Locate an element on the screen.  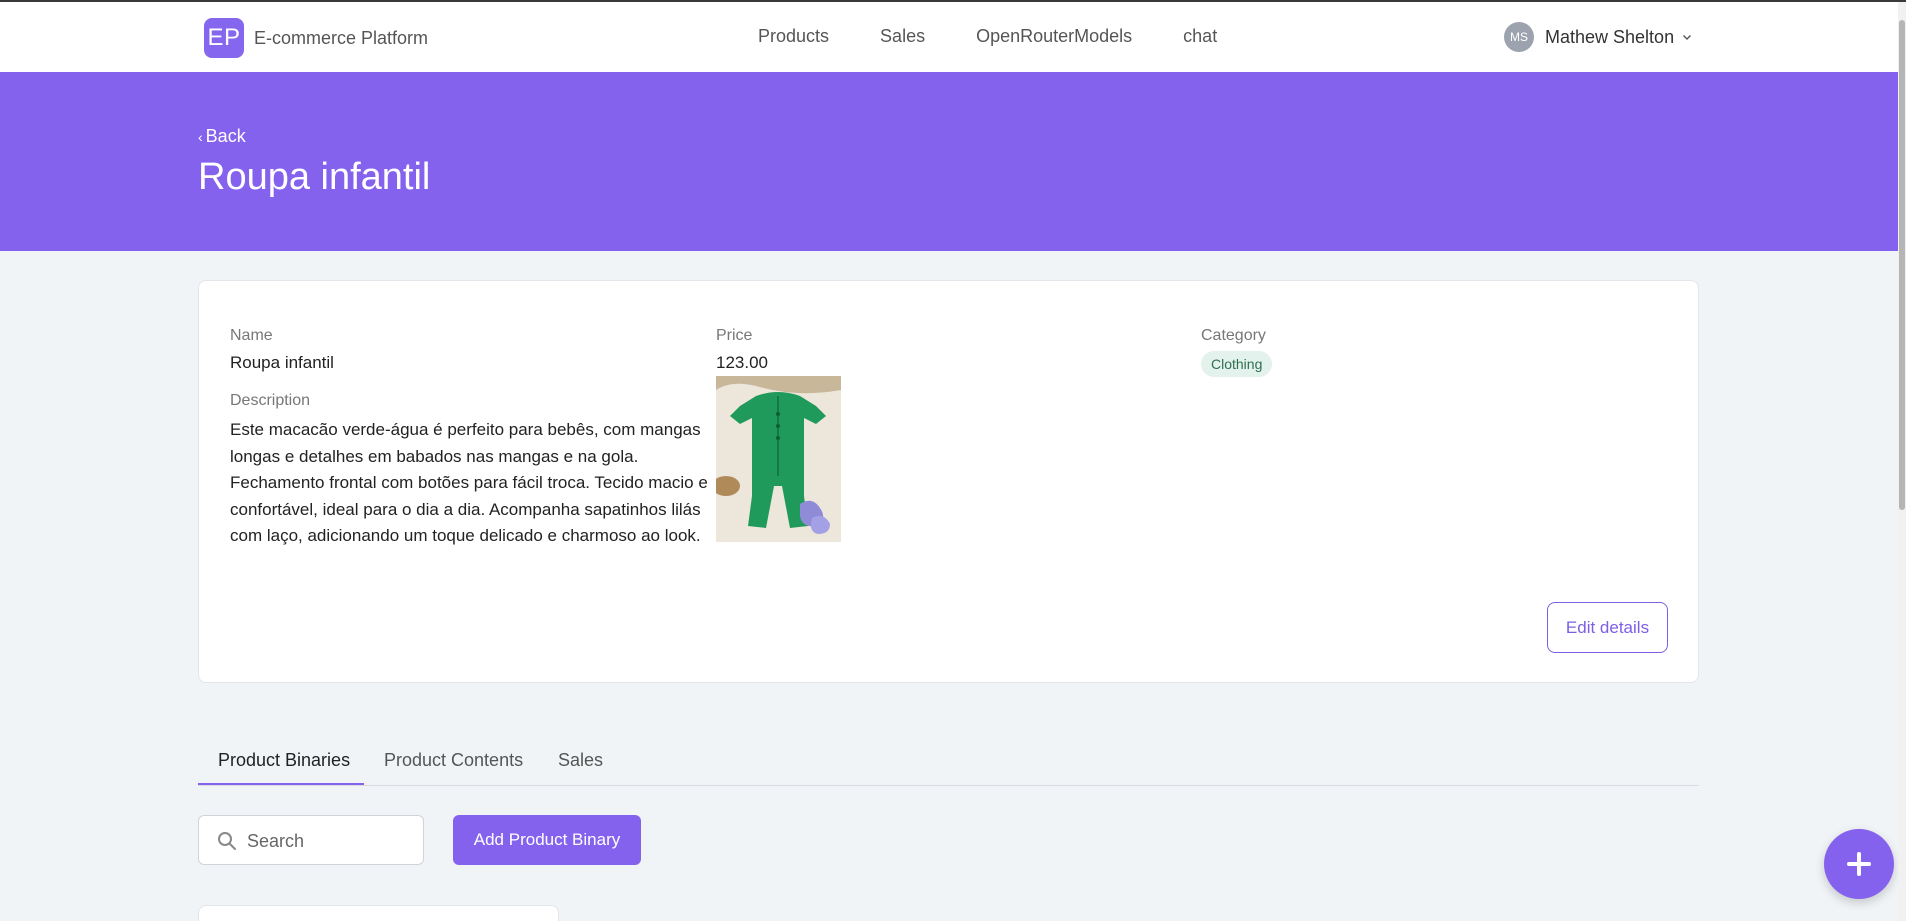
brand: EP E-commerce Platform is located at coordinates (316, 38).